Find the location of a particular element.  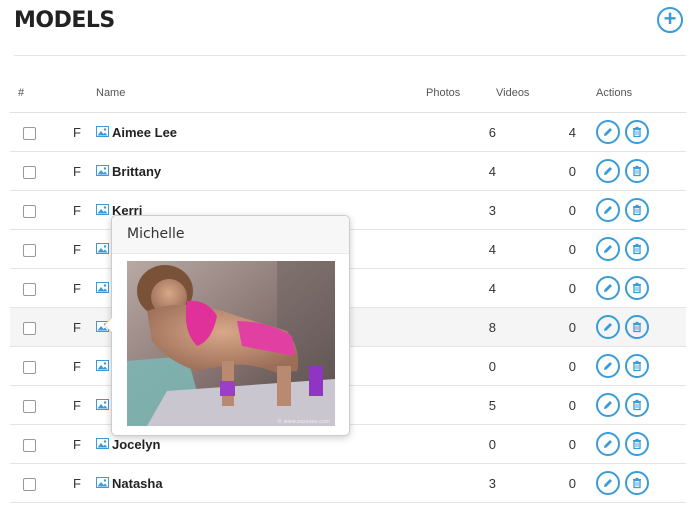

column-header-index: # is located at coordinates (41, 93).